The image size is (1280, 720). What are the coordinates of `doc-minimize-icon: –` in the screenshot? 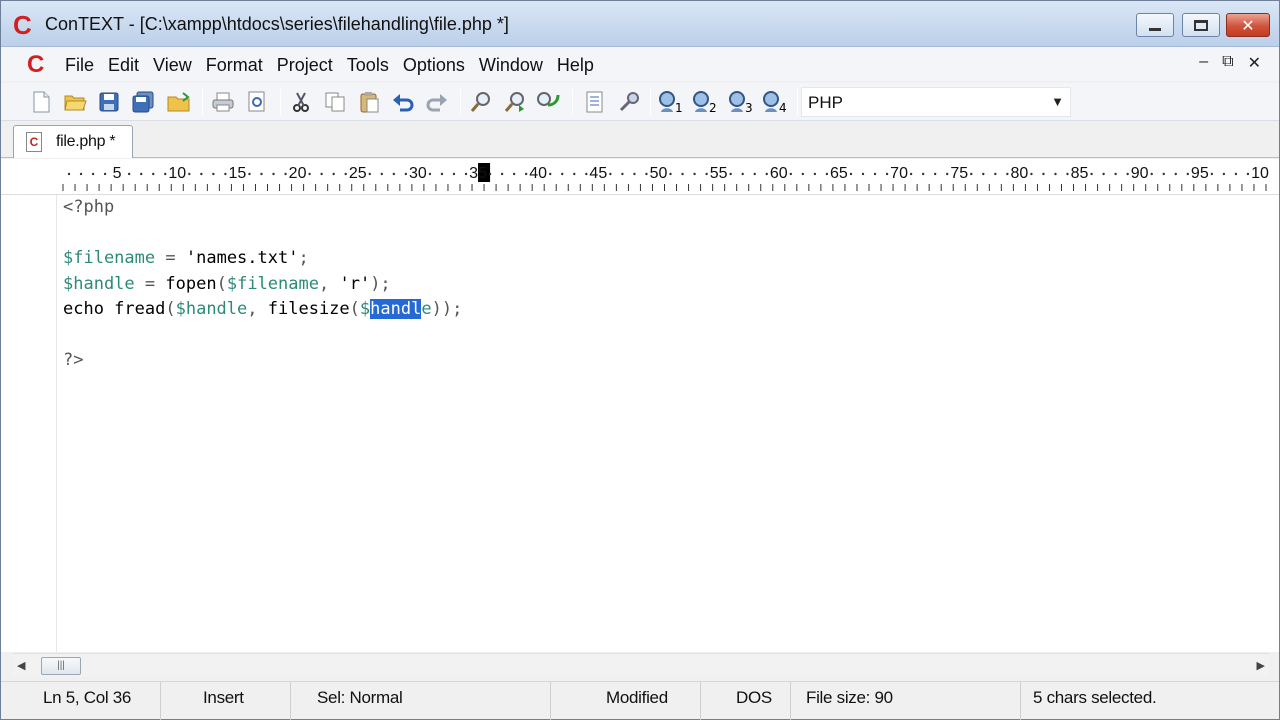 It's located at (1203, 63).